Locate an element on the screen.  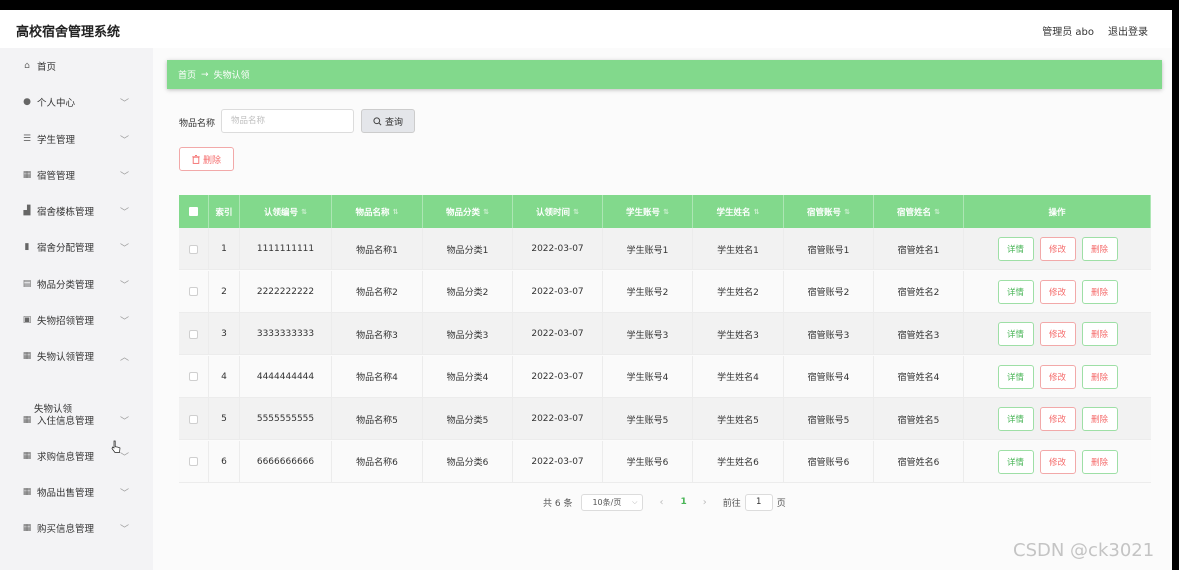
table-cell-student-name: 学生姓名4 is located at coordinates (738, 376).